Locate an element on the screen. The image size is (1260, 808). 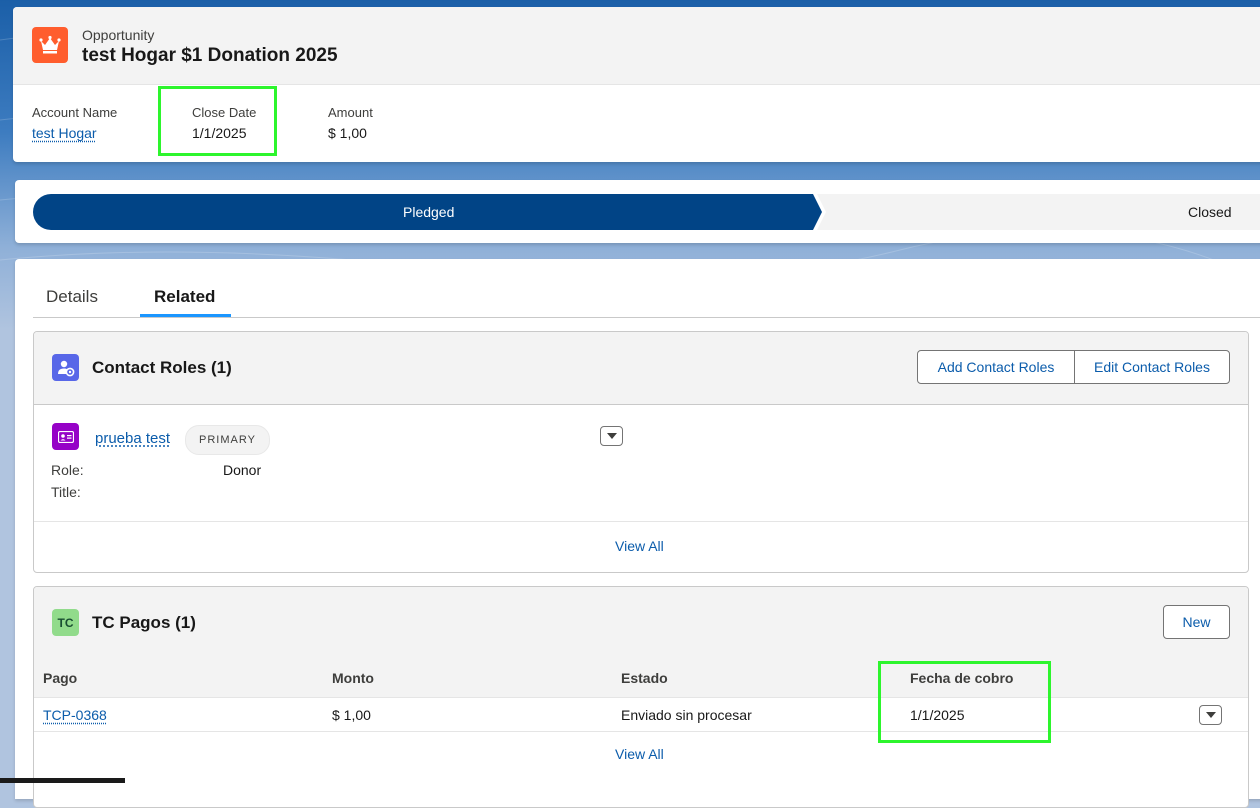
fecha-de-cobro-highlight-box is located at coordinates (964, 702).